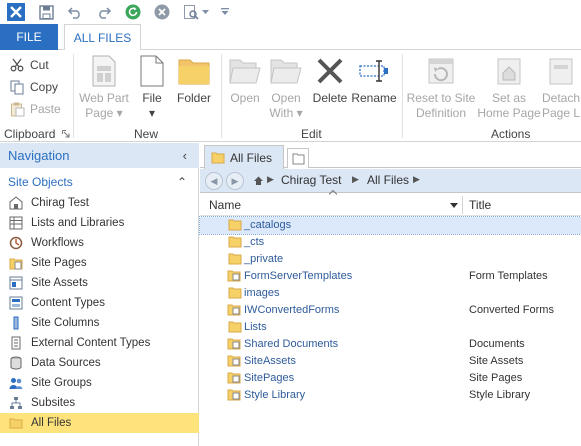  What do you see at coordinates (104, 90) in the screenshot?
I see `web-part-page-button: Web Part Page ▾` at bounding box center [104, 90].